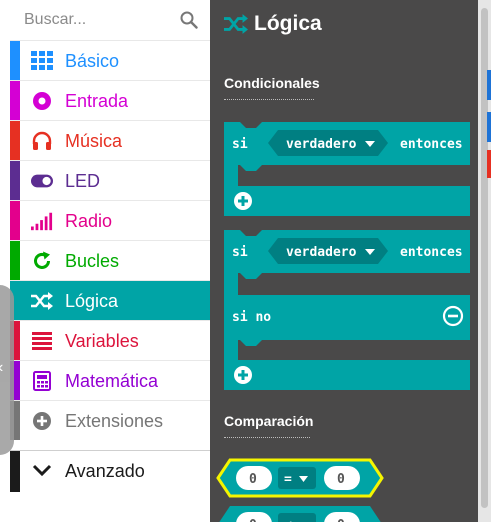 The height and width of the screenshot is (522, 491). I want to click on category-entrada: Entrada, so click(110, 100).